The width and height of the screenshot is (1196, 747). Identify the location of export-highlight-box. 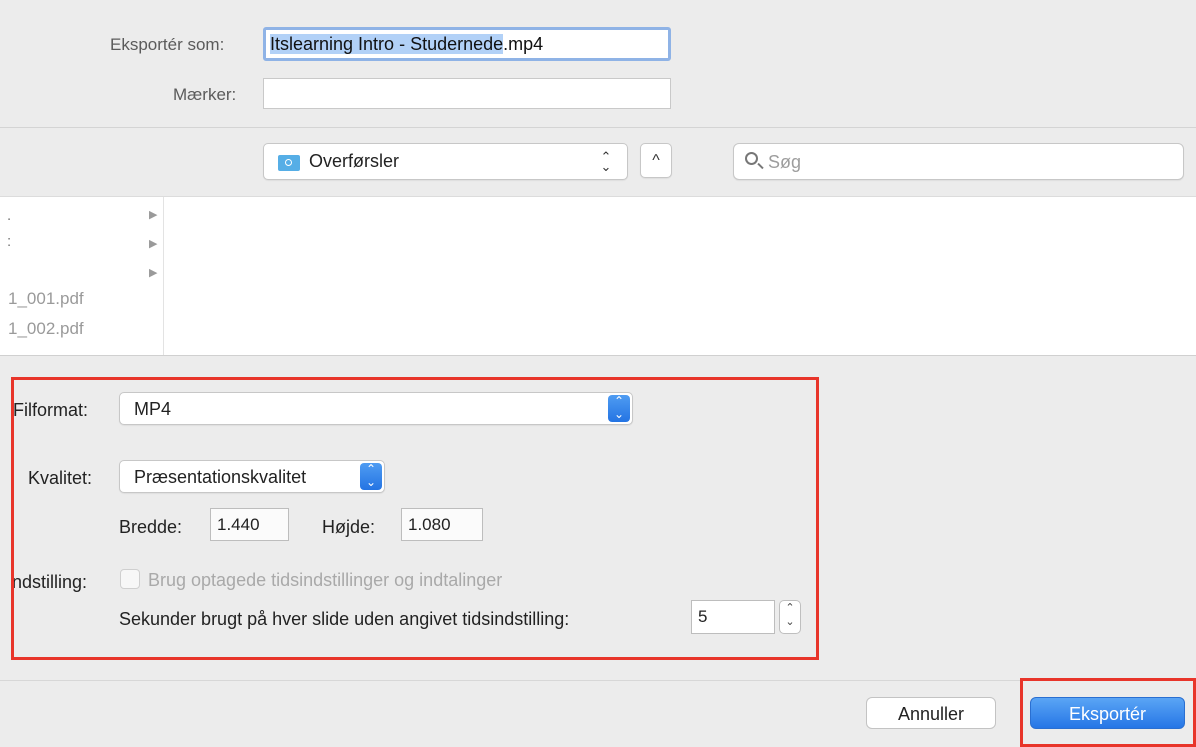
(1108, 712).